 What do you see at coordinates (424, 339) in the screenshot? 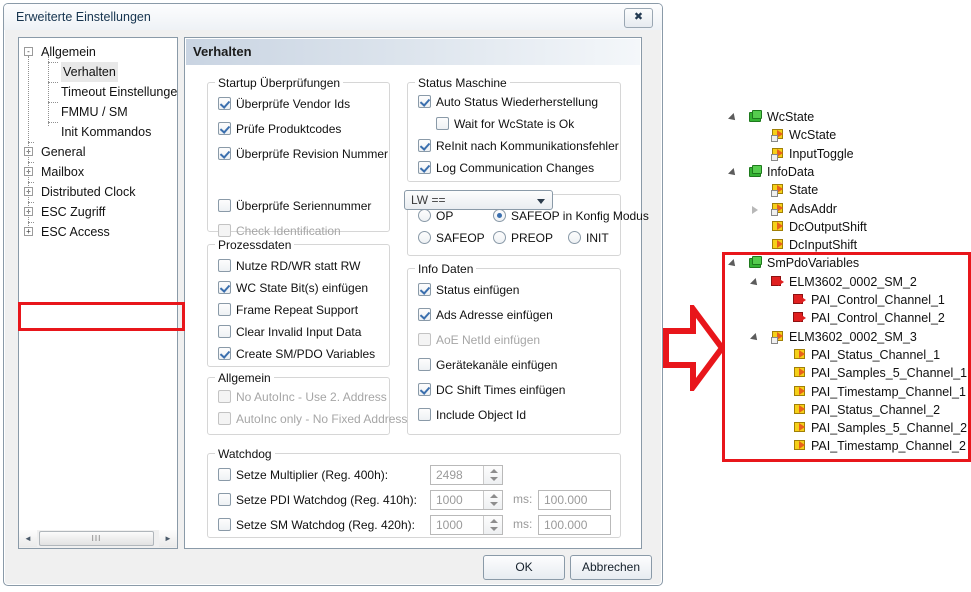
I see `checkbox-aoe-netid-einf-gen` at bounding box center [424, 339].